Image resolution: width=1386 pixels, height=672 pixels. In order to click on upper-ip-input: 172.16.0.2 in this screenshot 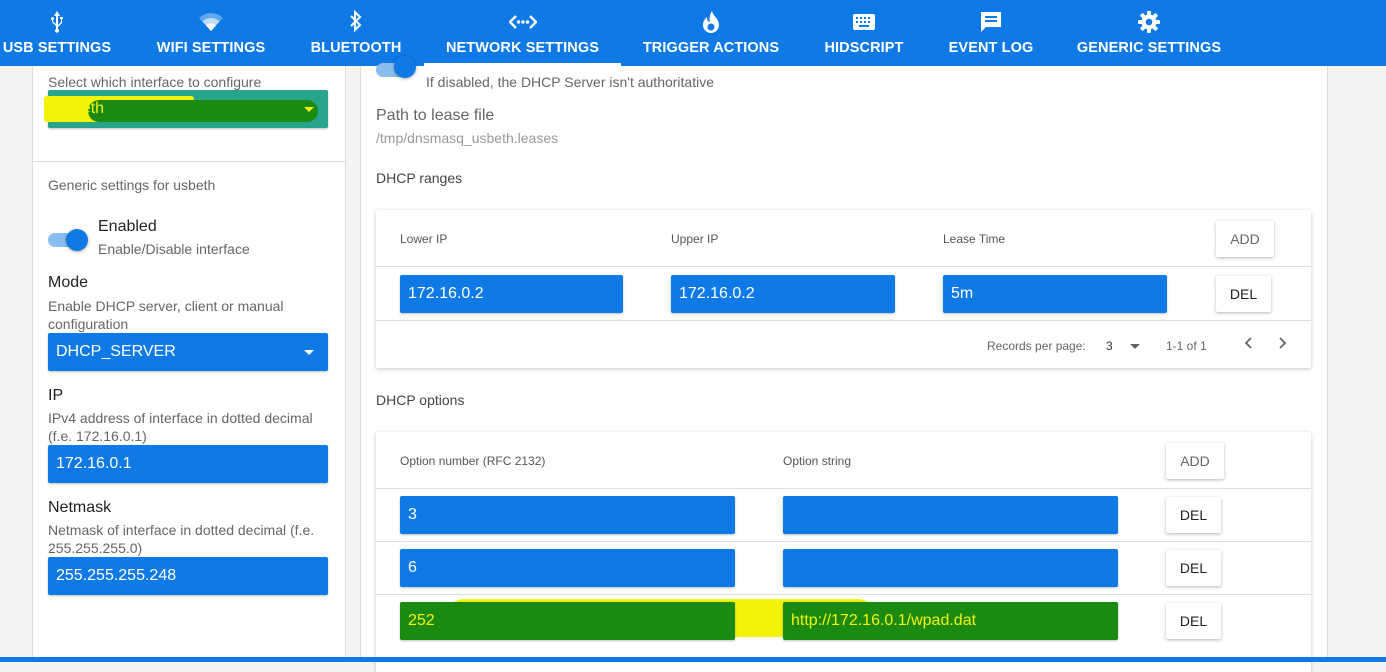, I will do `click(783, 294)`.